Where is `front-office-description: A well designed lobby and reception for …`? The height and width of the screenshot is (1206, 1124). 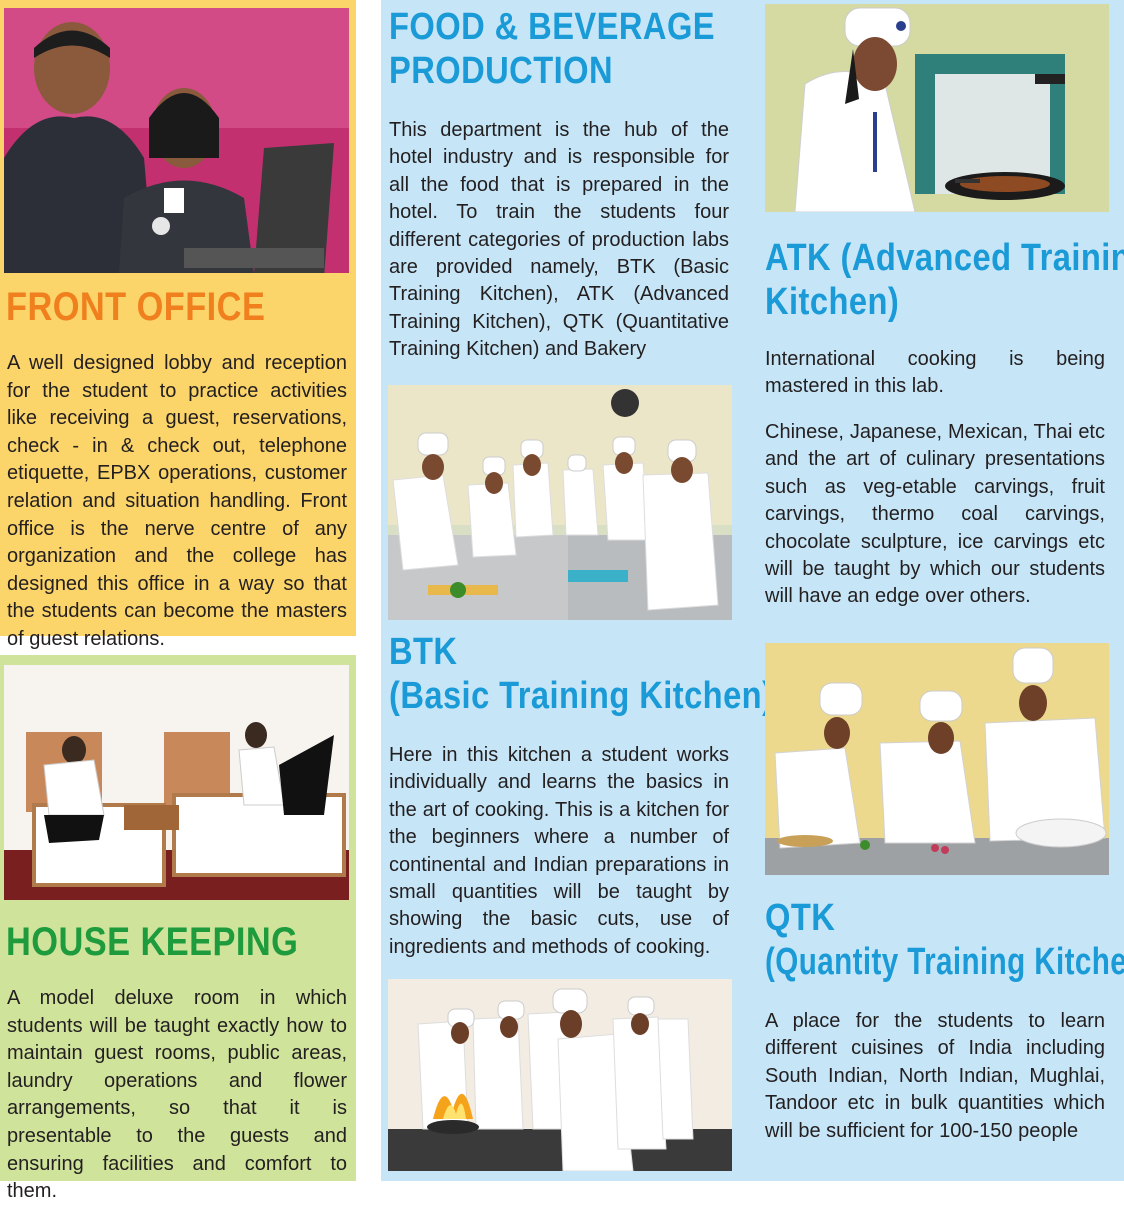
front-office-description: A well designed lobby and reception for … is located at coordinates (177, 501).